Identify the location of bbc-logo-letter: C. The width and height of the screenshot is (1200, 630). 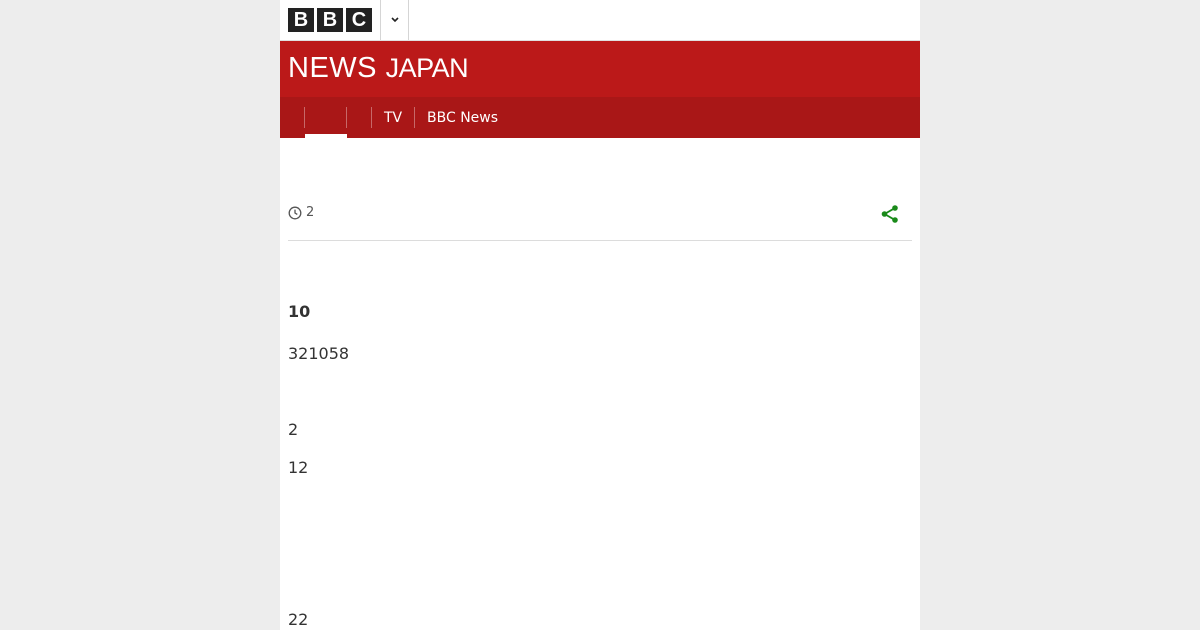
(359, 20).